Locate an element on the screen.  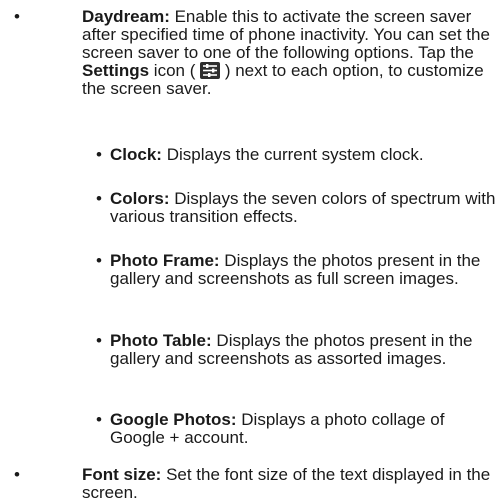
colors-title: Colors: is located at coordinates (140, 198).